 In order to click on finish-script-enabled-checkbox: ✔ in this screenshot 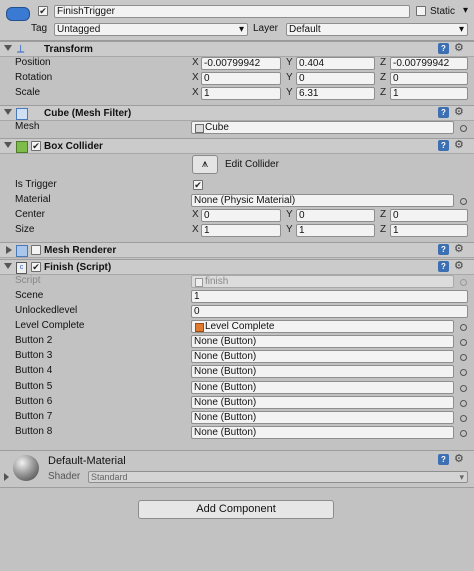, I will do `click(36, 267)`.